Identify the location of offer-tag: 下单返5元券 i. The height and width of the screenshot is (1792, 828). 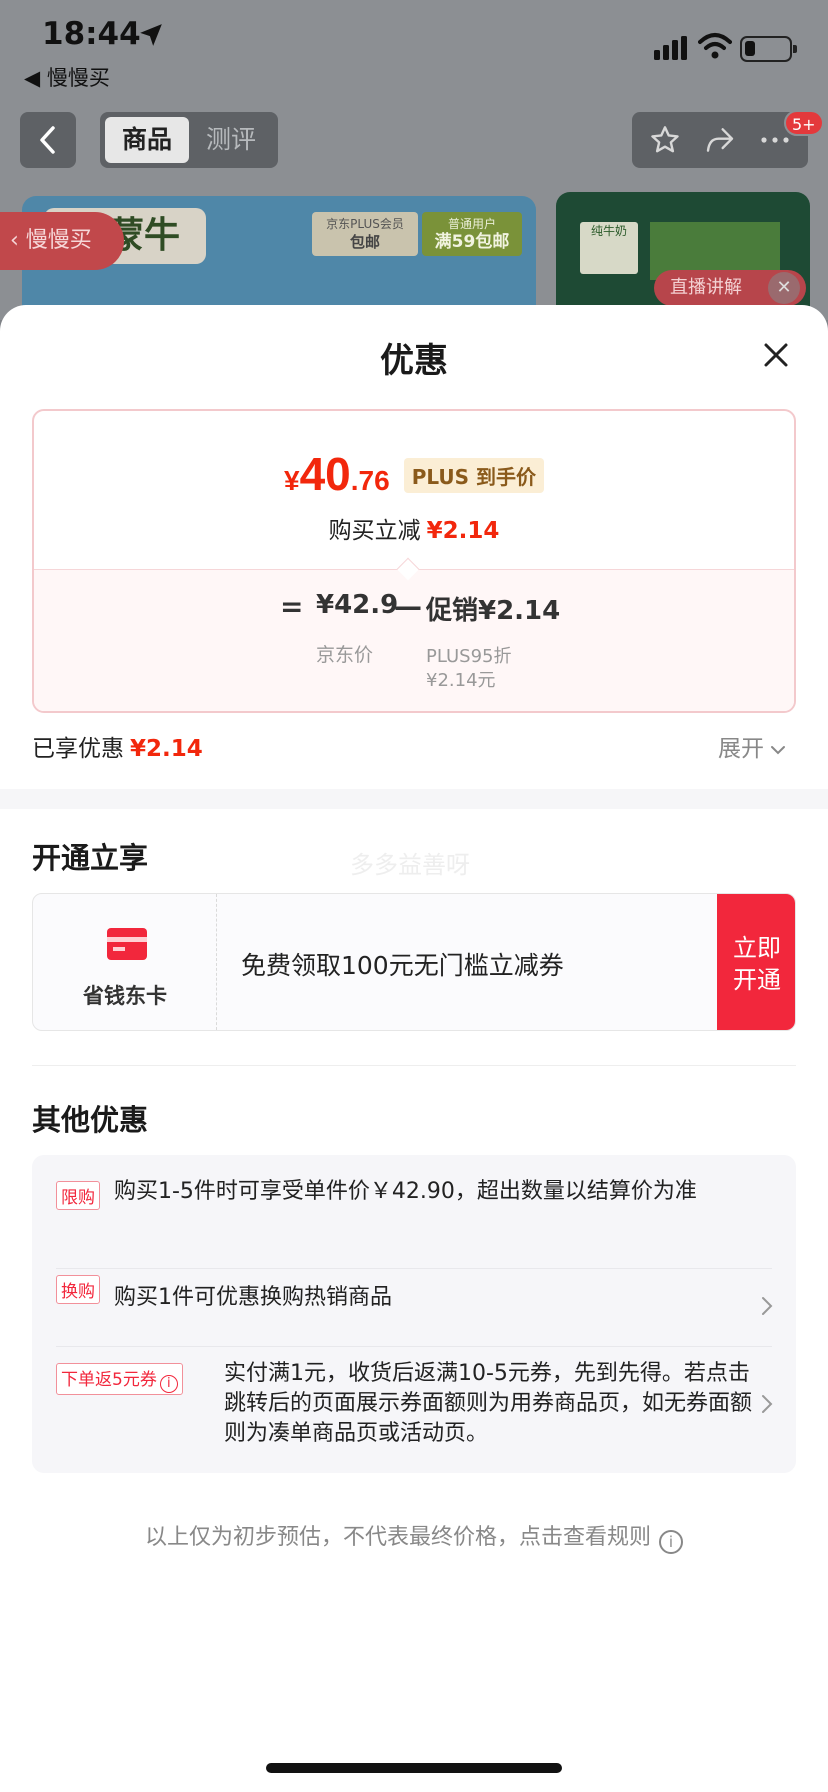
(119, 1379).